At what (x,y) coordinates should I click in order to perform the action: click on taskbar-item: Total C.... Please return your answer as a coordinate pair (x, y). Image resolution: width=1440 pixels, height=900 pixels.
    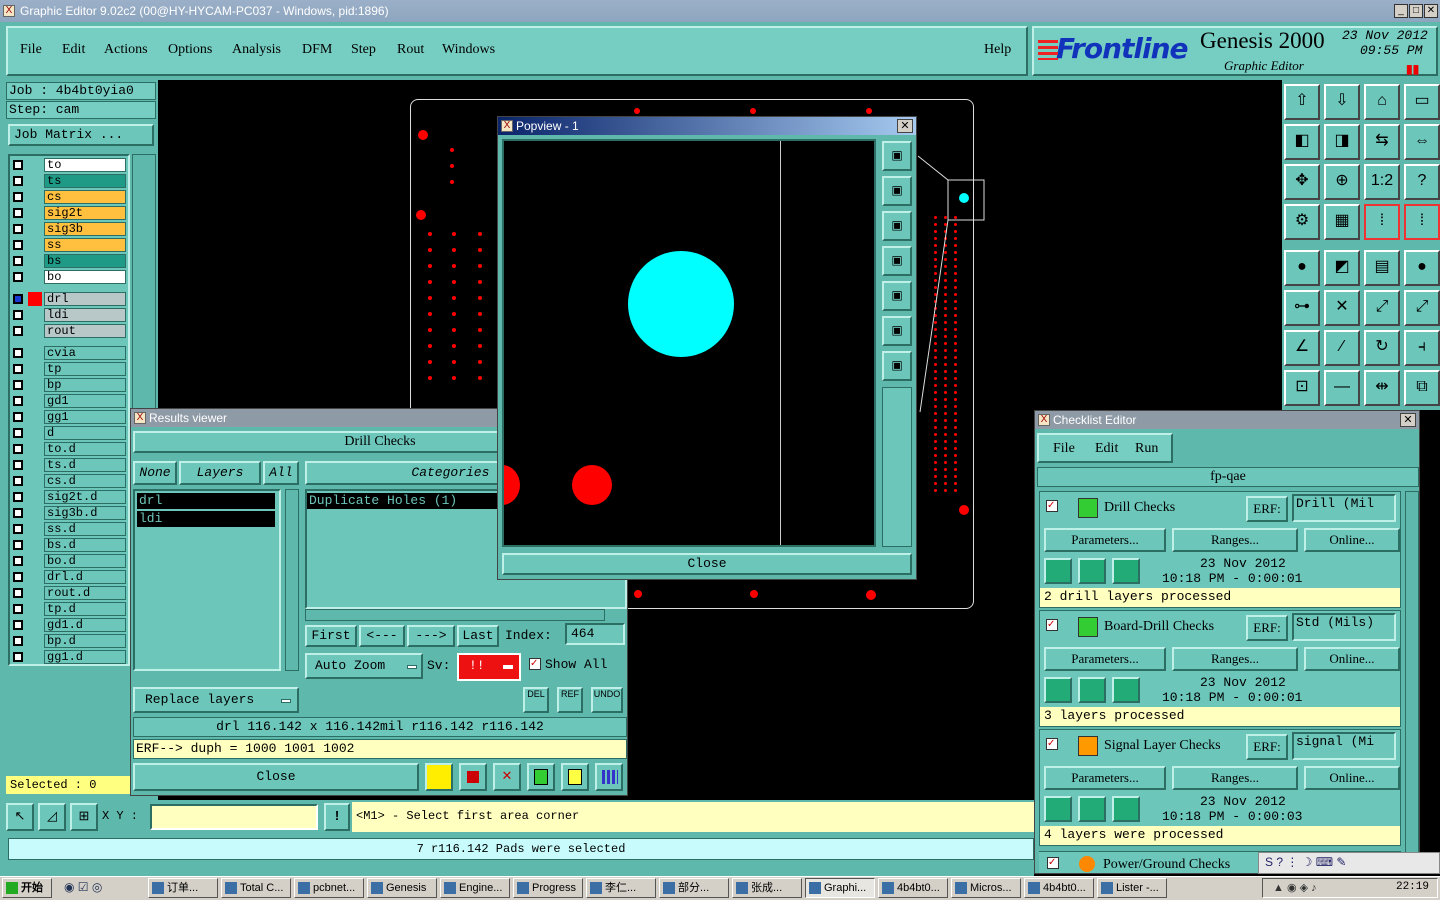
    Looking at the image, I should click on (256, 888).